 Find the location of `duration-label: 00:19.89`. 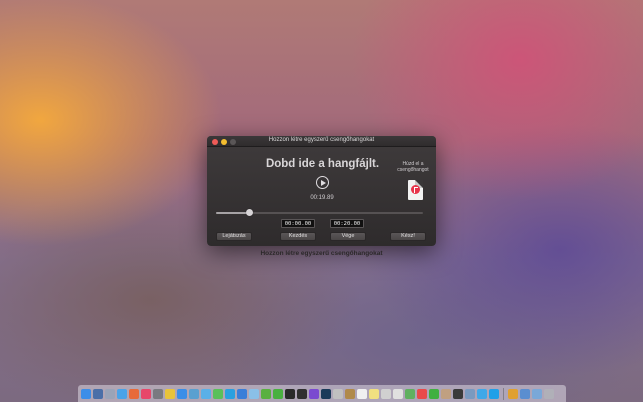

duration-label: 00:19.89 is located at coordinates (322, 198).